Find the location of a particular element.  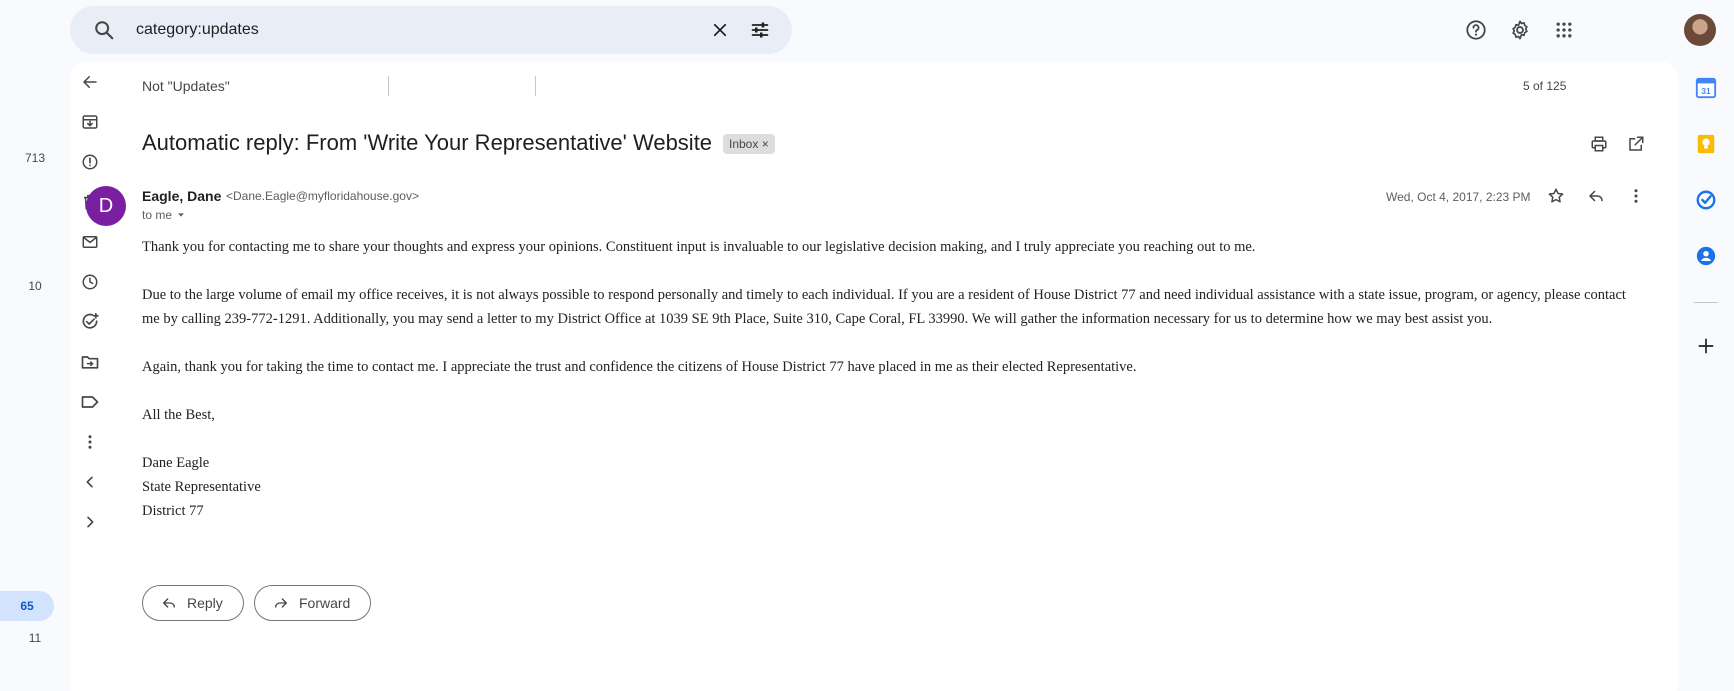

forward-button: Forward is located at coordinates (313, 603).